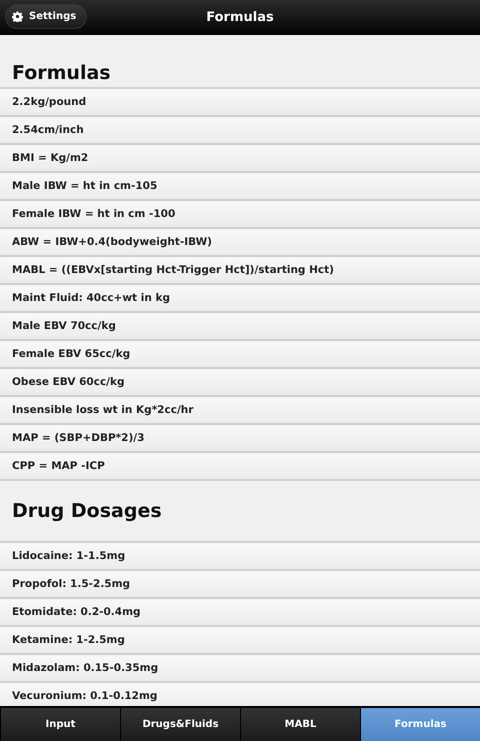 The width and height of the screenshot is (480, 741). What do you see at coordinates (240, 411) in the screenshot?
I see `list-item: Insensible loss wt in Kg*2cc/hr` at bounding box center [240, 411].